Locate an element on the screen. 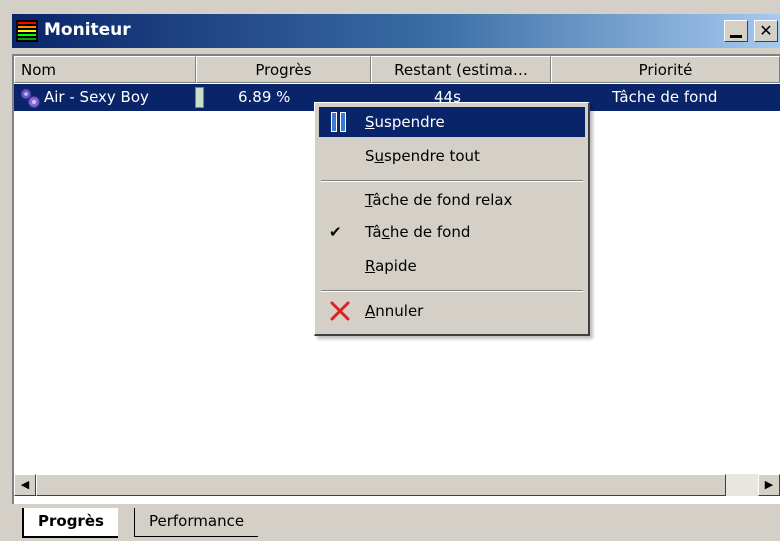  arrow-left-icon: ◀ is located at coordinates (25, 484).